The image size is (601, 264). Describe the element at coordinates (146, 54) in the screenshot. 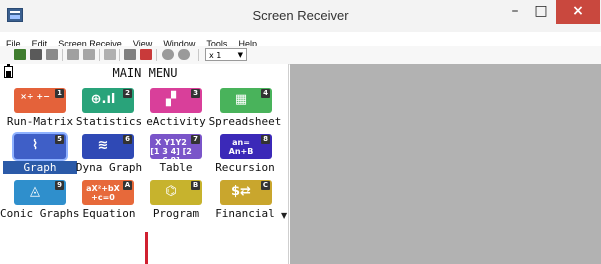

I see `stop-icon` at that location.